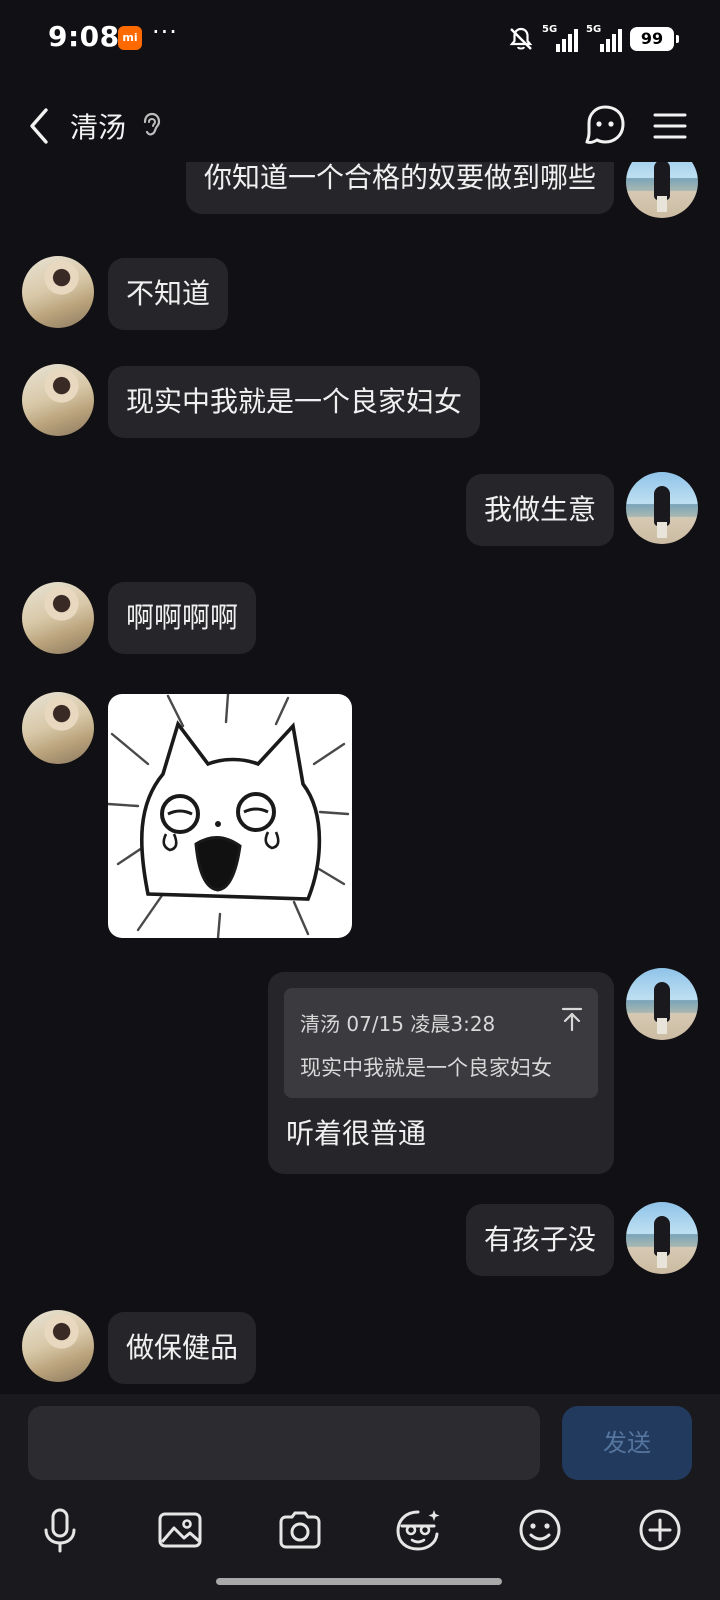 The width and height of the screenshot is (720, 1600). Describe the element at coordinates (98, 126) in the screenshot. I see `chat-title: 清汤` at that location.